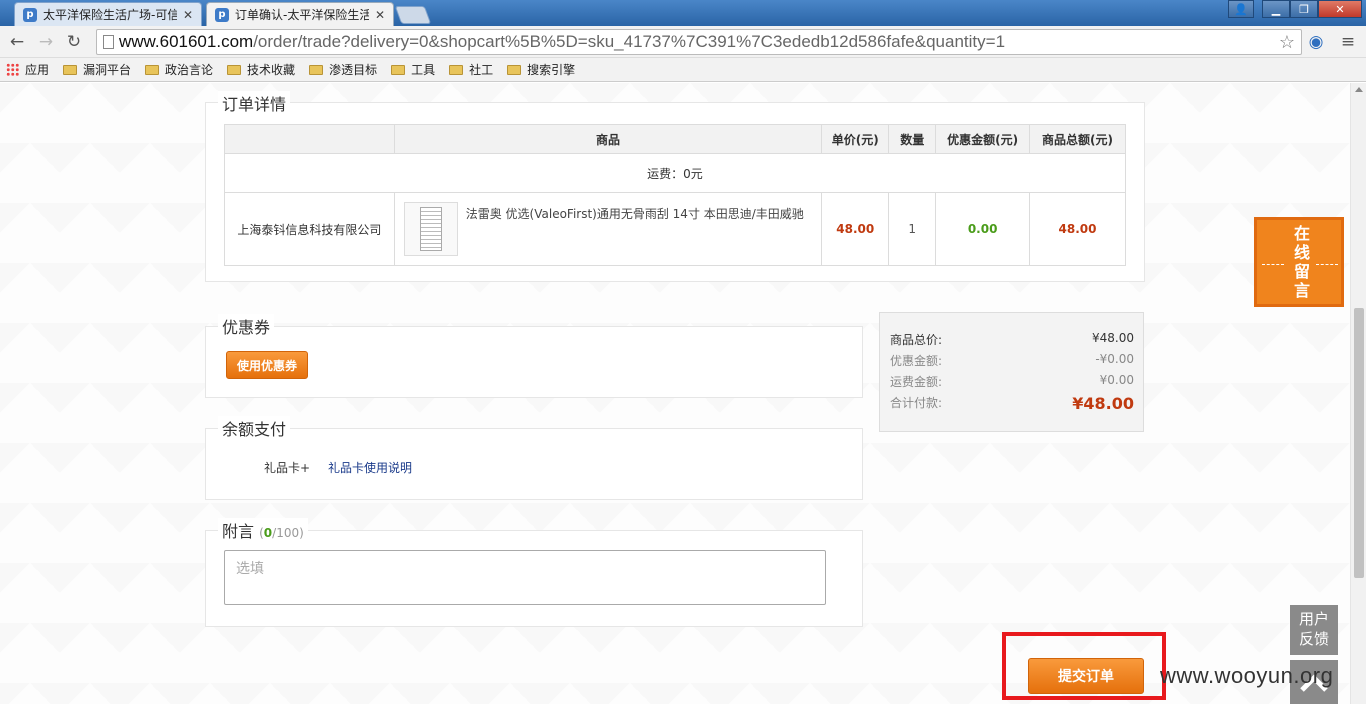 This screenshot has width=1366, height=704. What do you see at coordinates (912, 139) in the screenshot?
I see `column-header-quantity: 数量` at bounding box center [912, 139].